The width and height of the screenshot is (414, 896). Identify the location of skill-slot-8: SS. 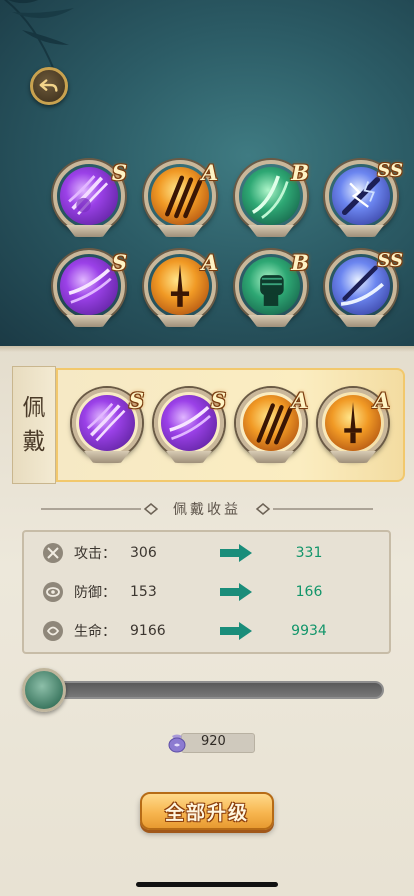
(364, 288).